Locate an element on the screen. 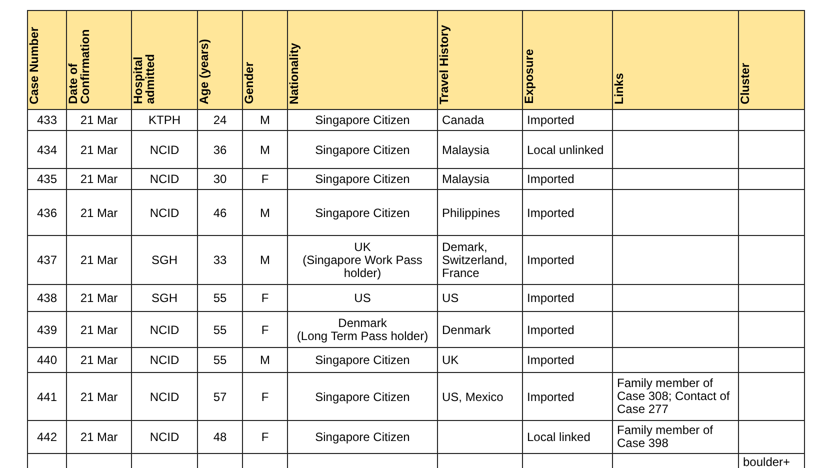 This screenshot has width=830, height=468. column-header: Links is located at coordinates (619, 88).